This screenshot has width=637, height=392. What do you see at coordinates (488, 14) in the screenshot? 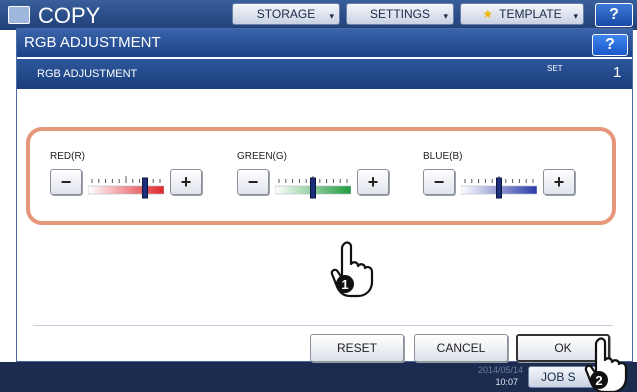
I see `star-icon: ★` at bounding box center [488, 14].